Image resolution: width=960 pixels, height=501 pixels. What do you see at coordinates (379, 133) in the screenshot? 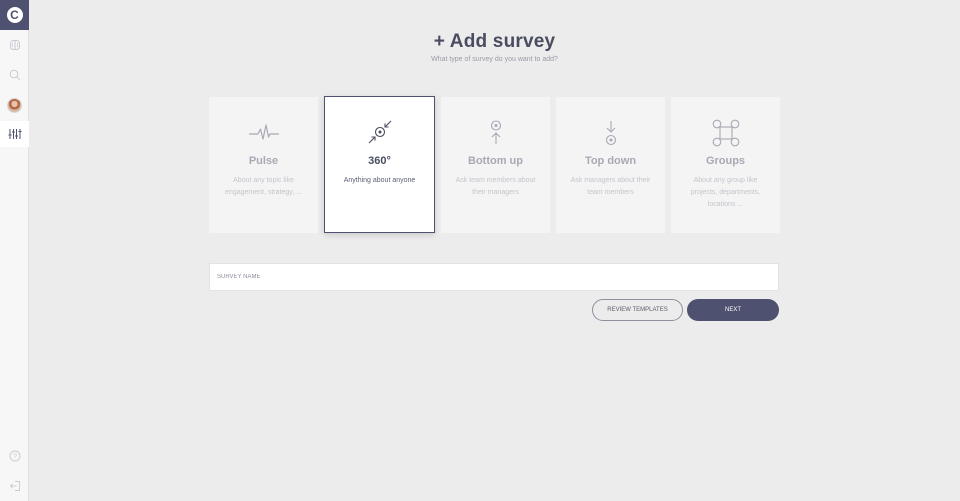
I see `arrows-in-icon` at bounding box center [379, 133].